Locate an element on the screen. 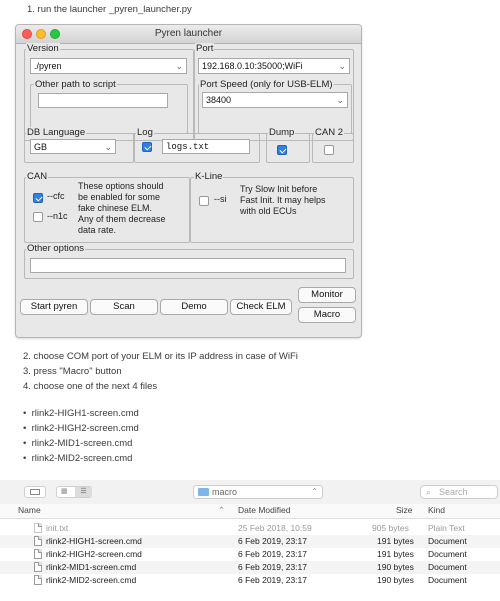 Image resolution: width=500 pixels, height=601 pixels. sort-chevron-icon: ⌃ is located at coordinates (222, 510).